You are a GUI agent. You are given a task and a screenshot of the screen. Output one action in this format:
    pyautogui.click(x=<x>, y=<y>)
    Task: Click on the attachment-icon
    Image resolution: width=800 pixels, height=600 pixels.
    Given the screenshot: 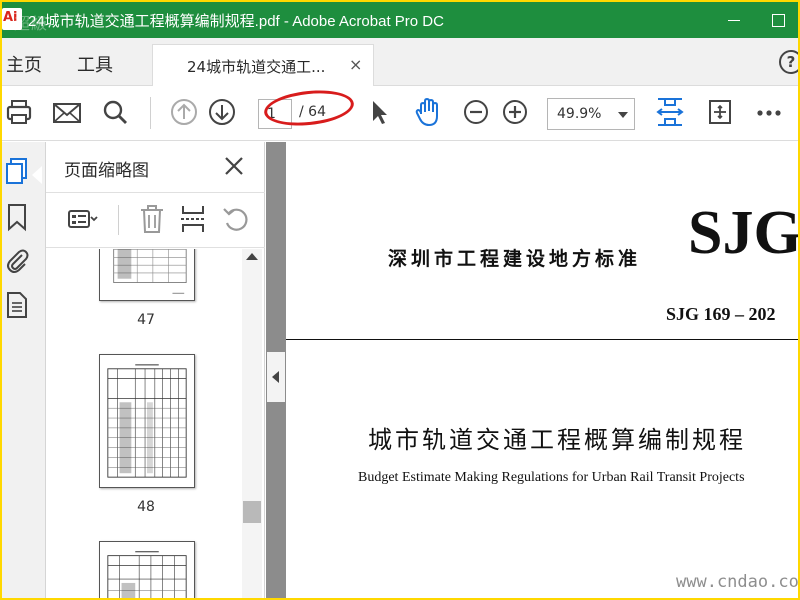 What is the action you would take?
    pyautogui.click(x=17, y=260)
    